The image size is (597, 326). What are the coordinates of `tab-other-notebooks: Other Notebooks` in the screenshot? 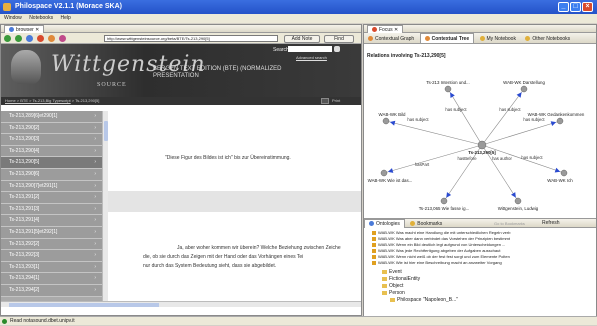 It's located at (547, 38).